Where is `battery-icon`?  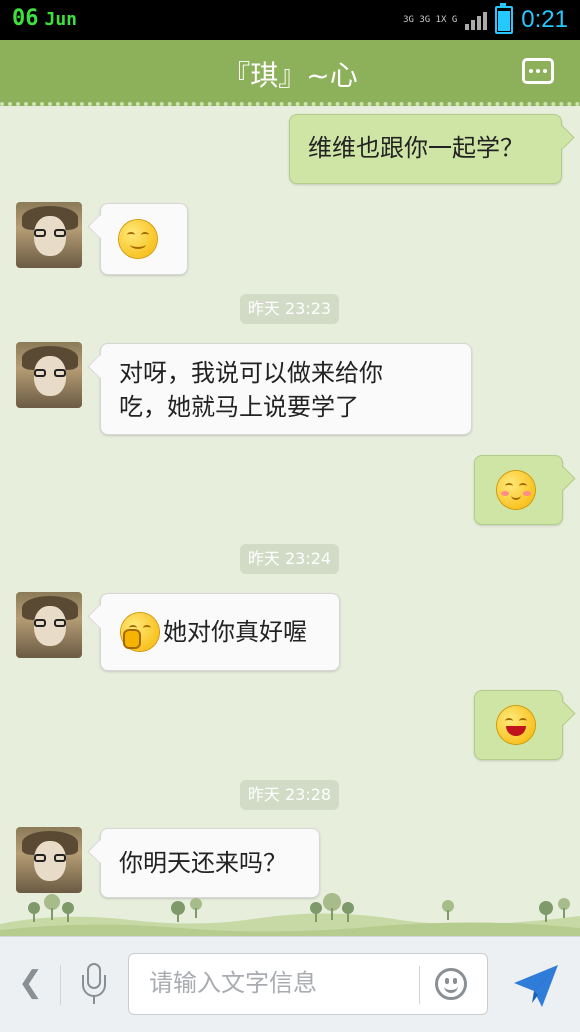
battery-icon is located at coordinates (504, 18).